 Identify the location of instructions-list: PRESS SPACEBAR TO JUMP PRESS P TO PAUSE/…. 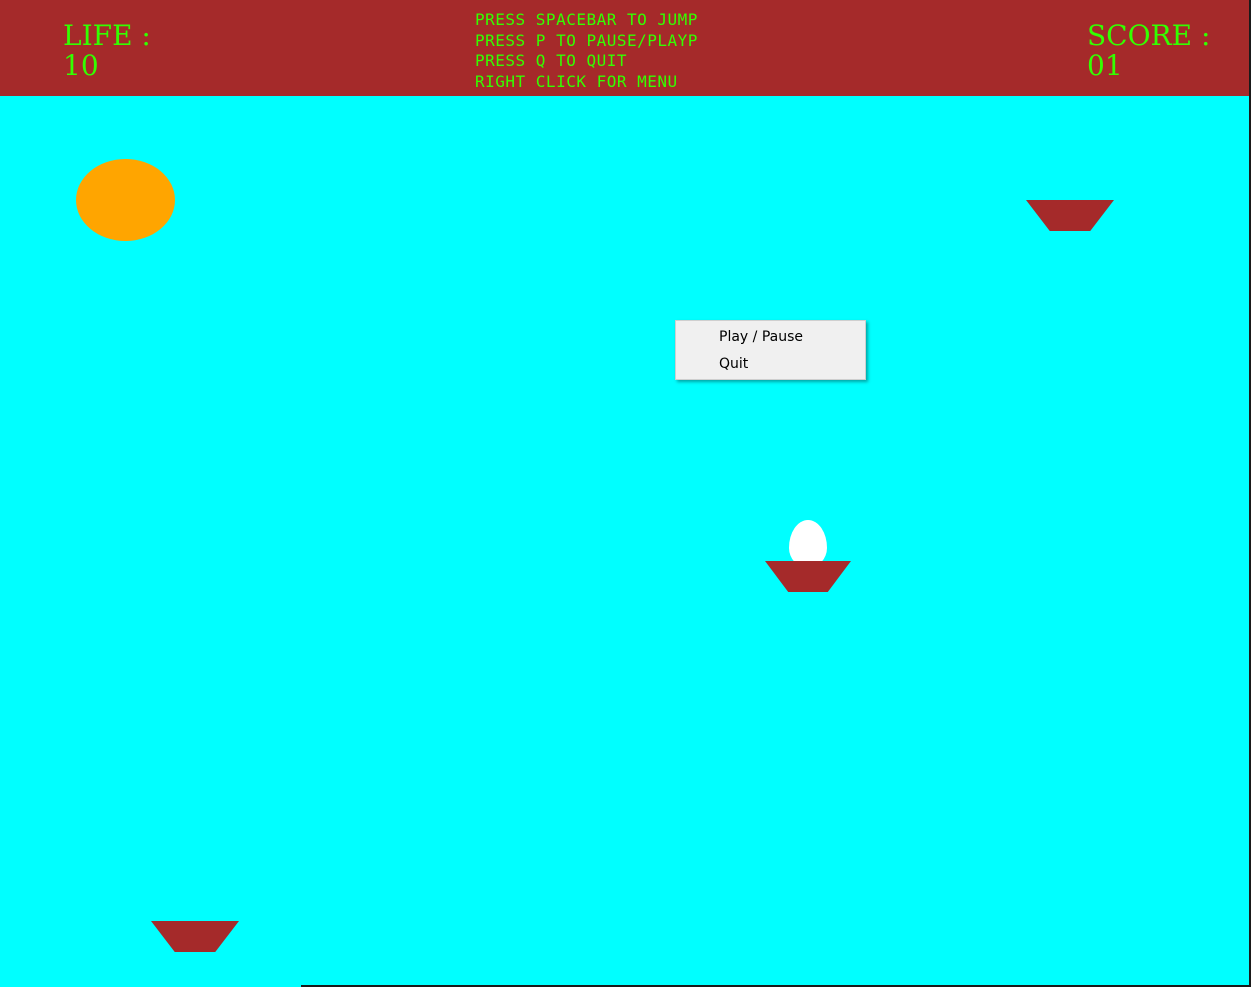
(586, 51).